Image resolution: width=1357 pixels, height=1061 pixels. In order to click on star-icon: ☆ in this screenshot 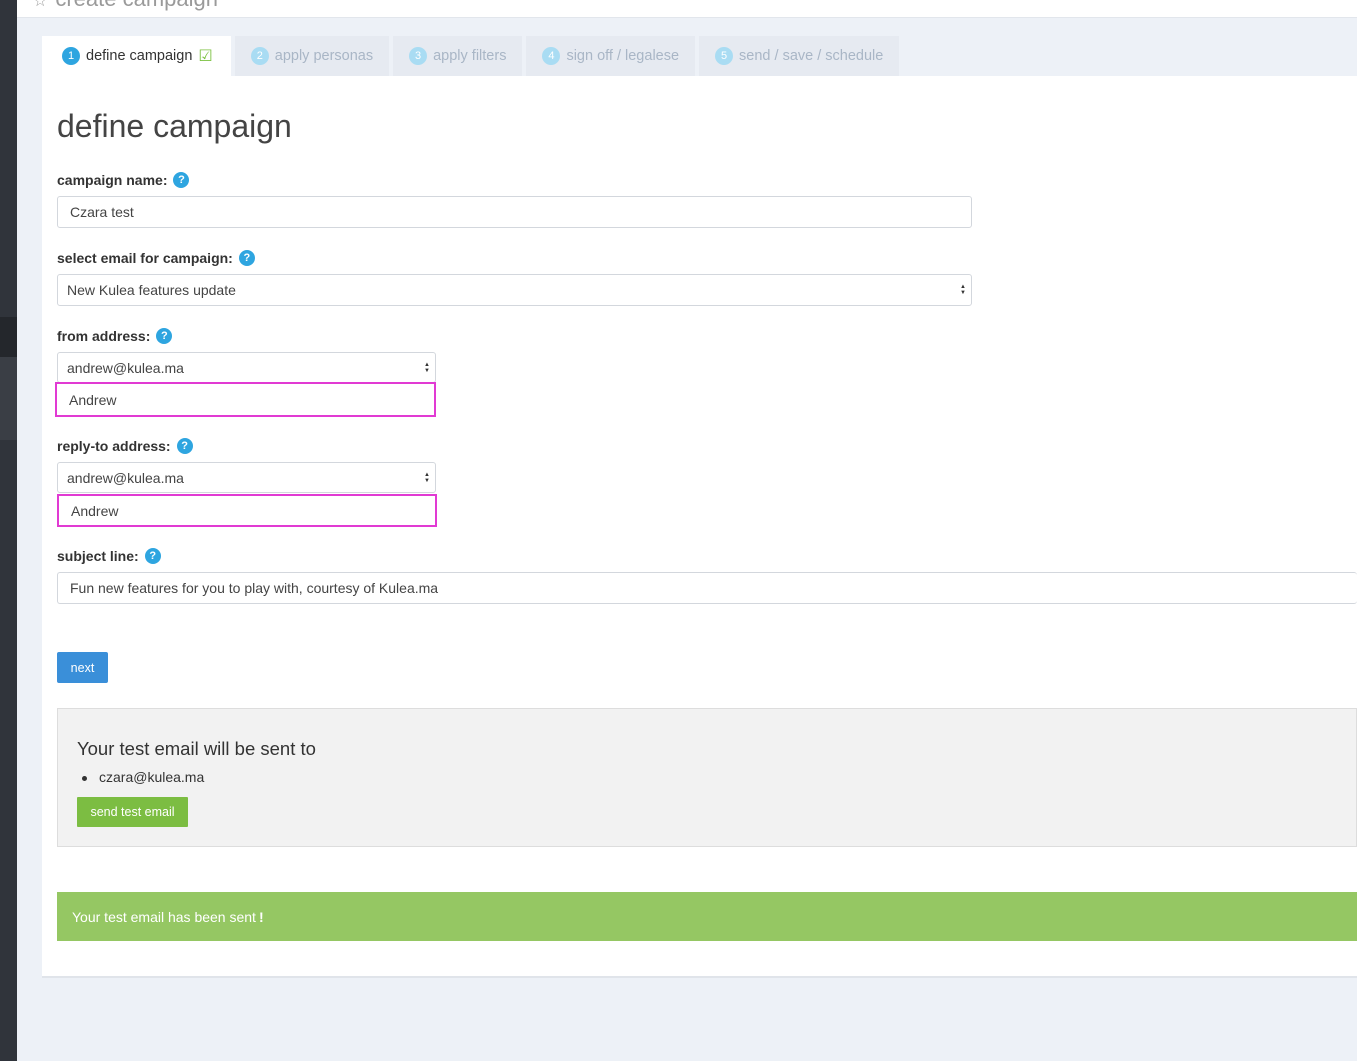, I will do `click(40, 5)`.